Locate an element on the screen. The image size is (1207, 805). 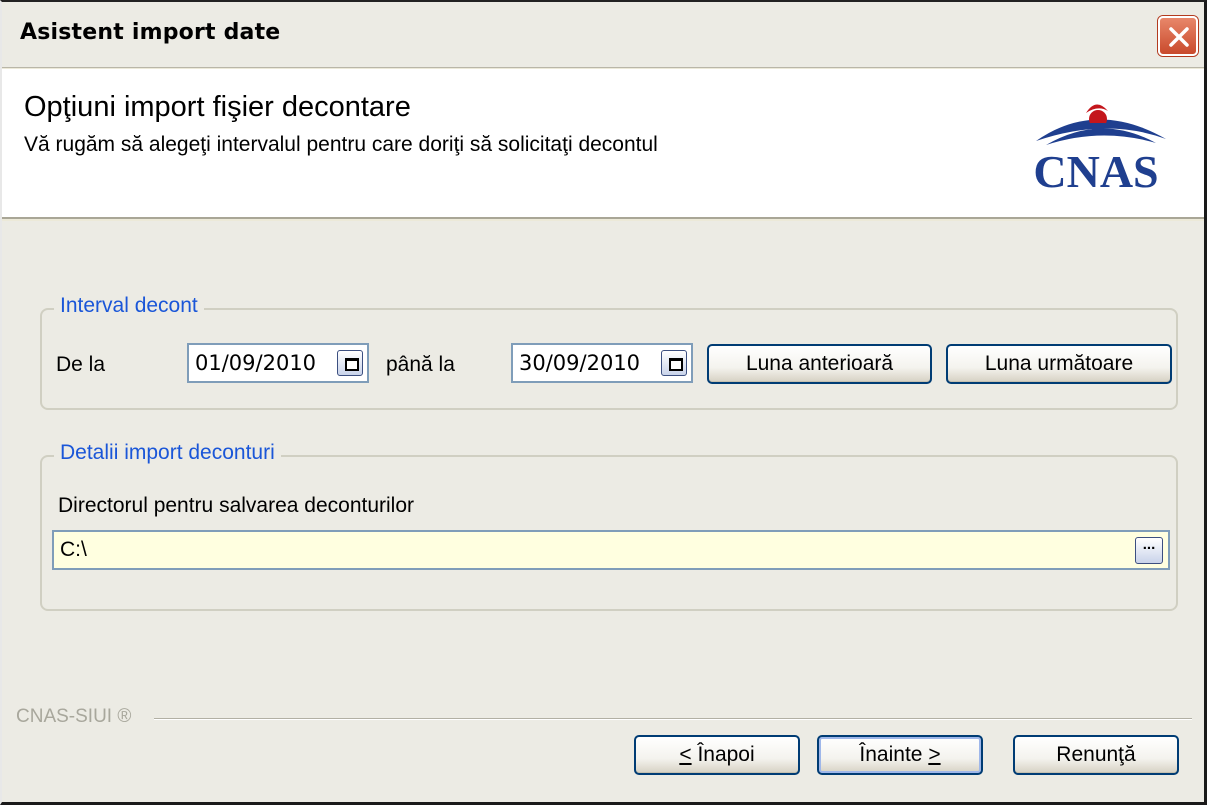
from-date-value: 01/09/2010 is located at coordinates (256, 363).